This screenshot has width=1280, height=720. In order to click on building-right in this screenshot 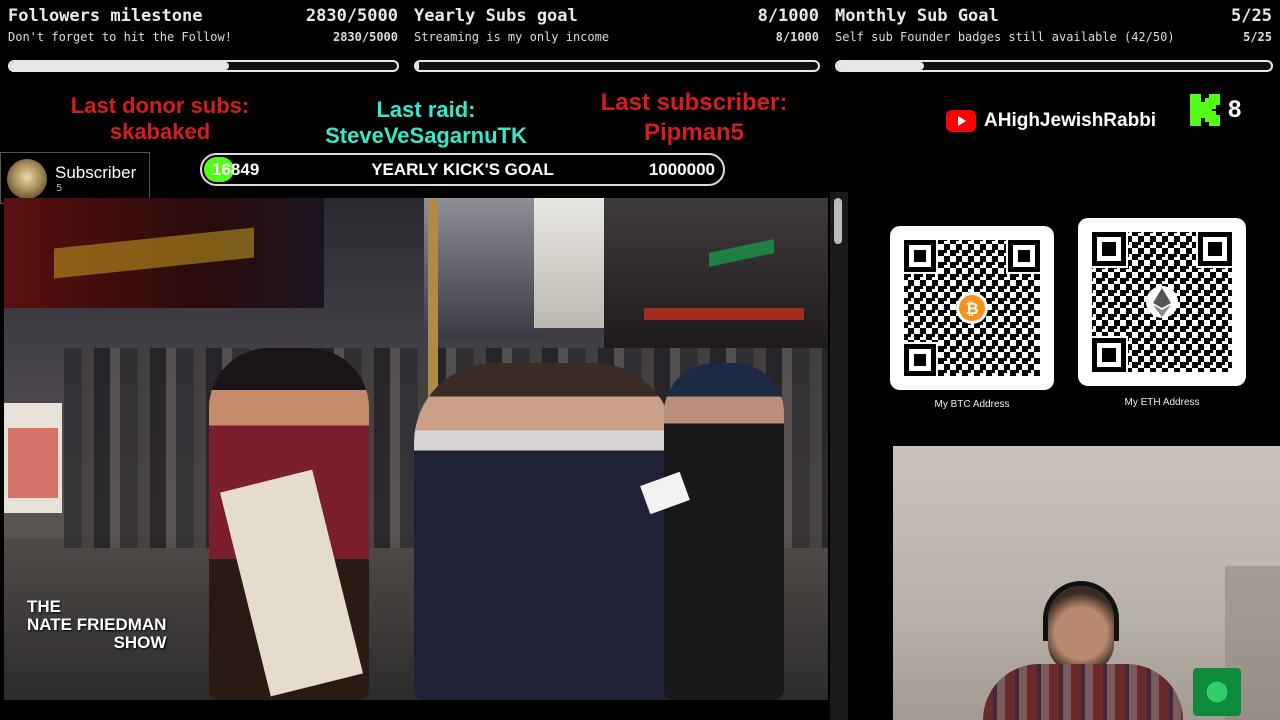, I will do `click(716, 273)`.